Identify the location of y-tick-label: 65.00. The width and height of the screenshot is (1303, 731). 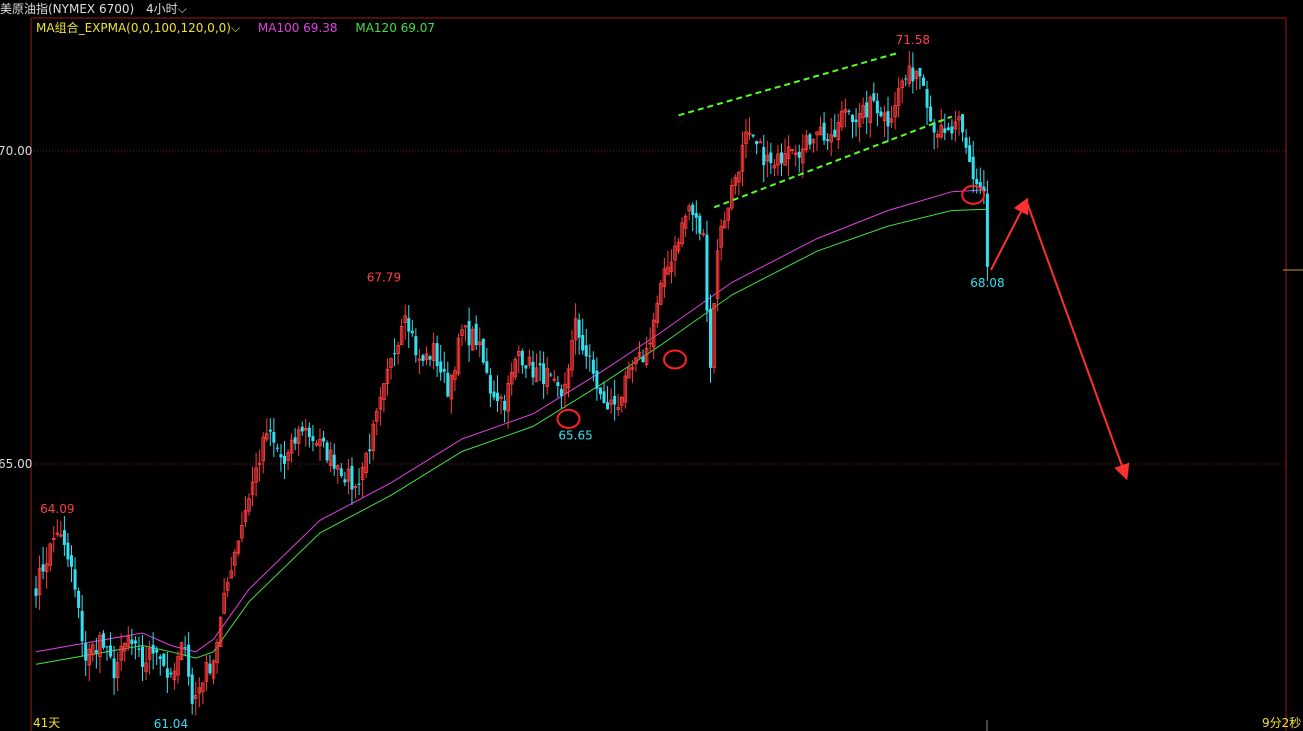
(16, 464).